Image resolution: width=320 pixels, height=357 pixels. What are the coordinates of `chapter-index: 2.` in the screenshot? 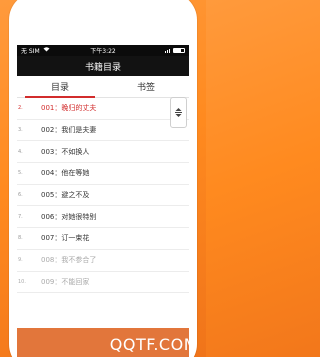 It's located at (20, 108).